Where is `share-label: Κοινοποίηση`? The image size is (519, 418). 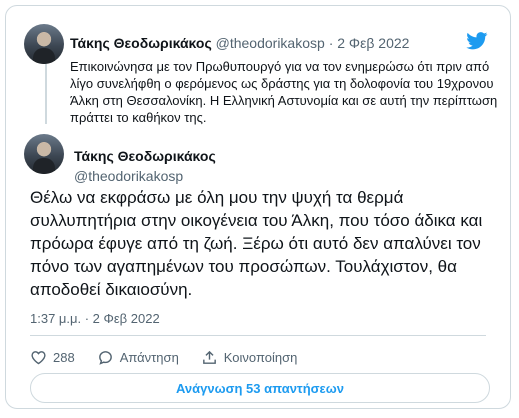
share-label: Κοινοποίηση is located at coordinates (260, 357).